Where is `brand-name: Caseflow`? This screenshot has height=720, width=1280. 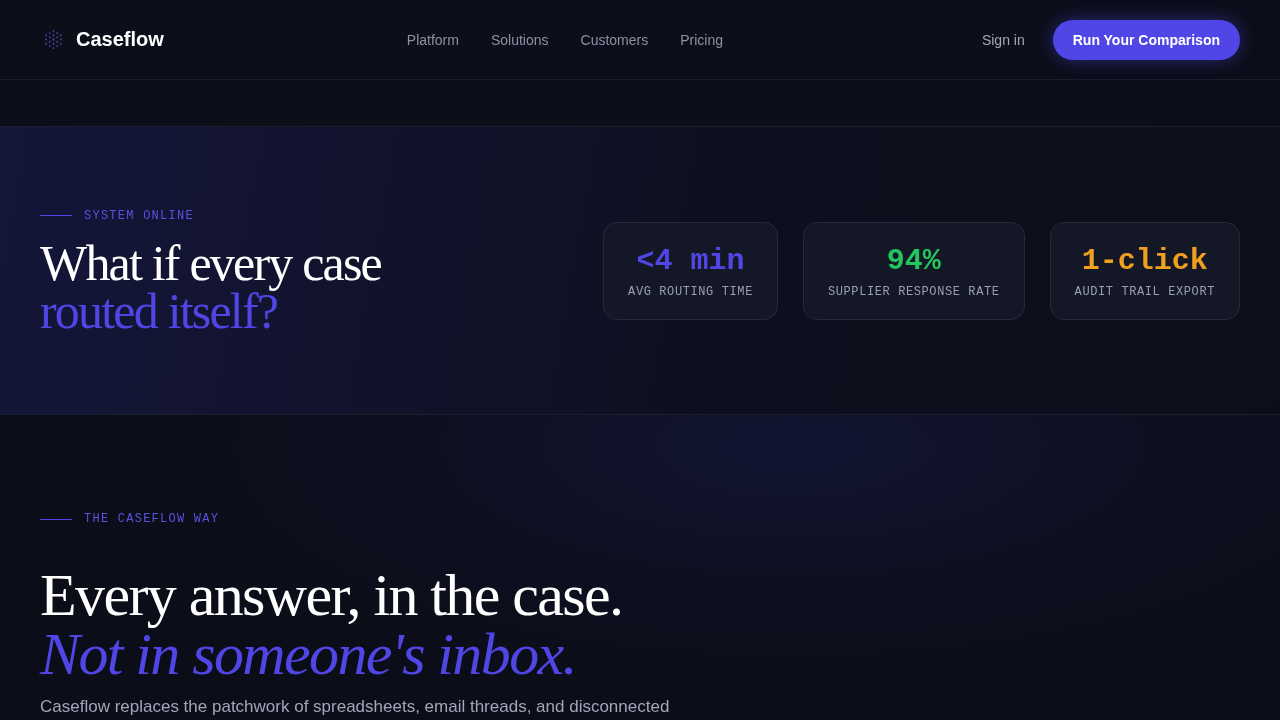 brand-name: Caseflow is located at coordinates (120, 39).